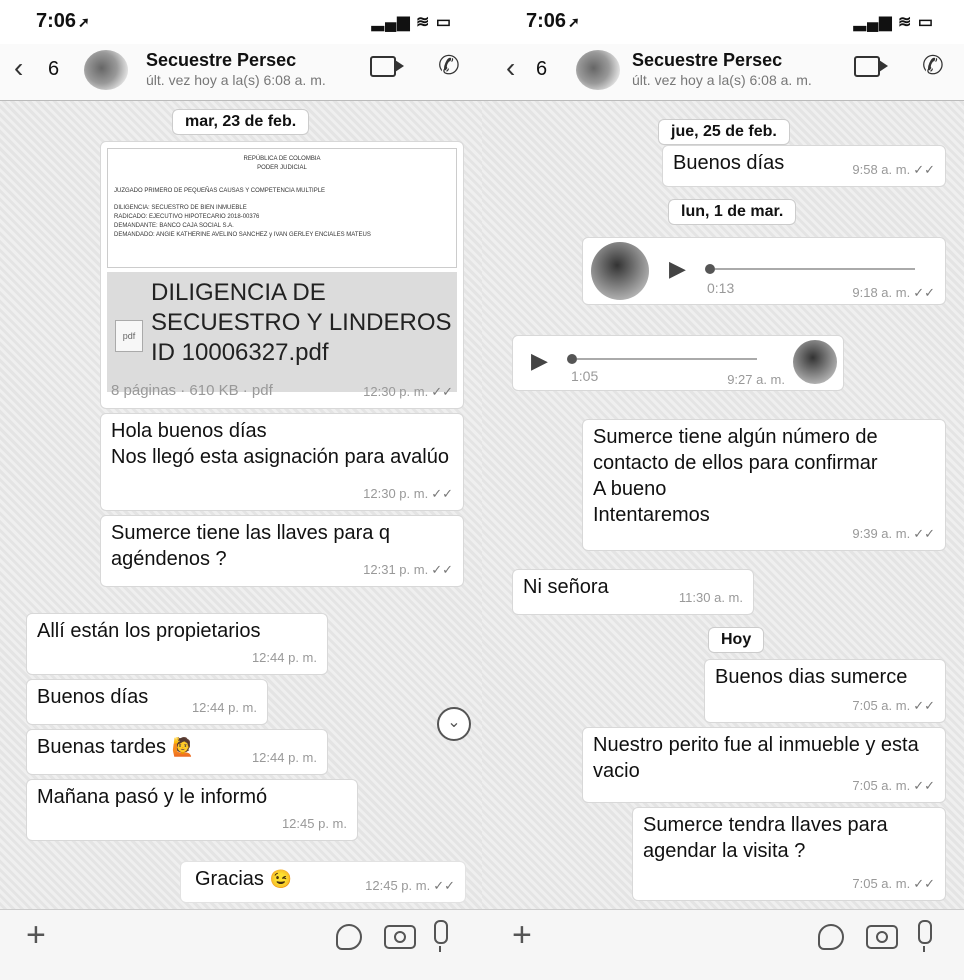 The width and height of the screenshot is (964, 980). Describe the element at coordinates (149, 631) in the screenshot. I see `message-text: Allí están los propietarios` at that location.